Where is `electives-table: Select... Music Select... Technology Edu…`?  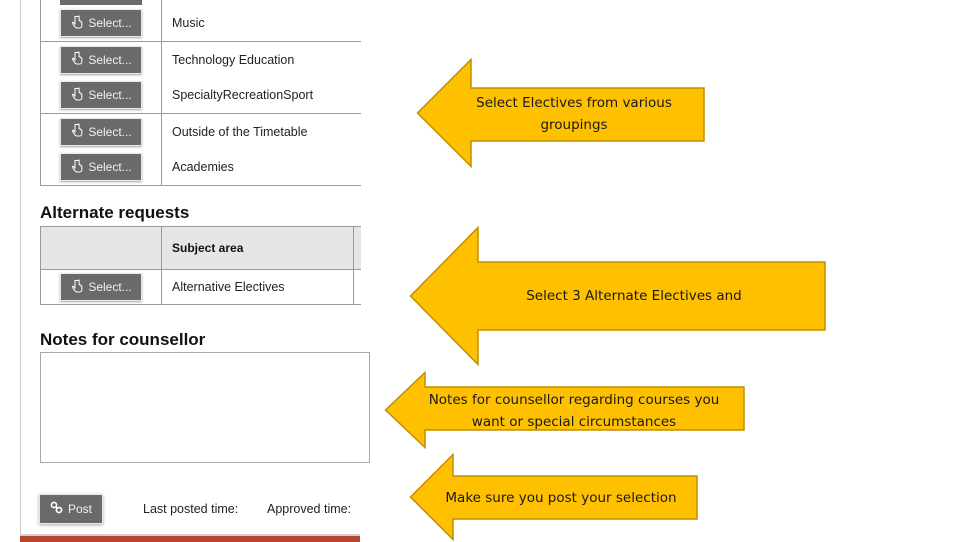 electives-table: Select... Music Select... Technology Edu… is located at coordinates (200, 93).